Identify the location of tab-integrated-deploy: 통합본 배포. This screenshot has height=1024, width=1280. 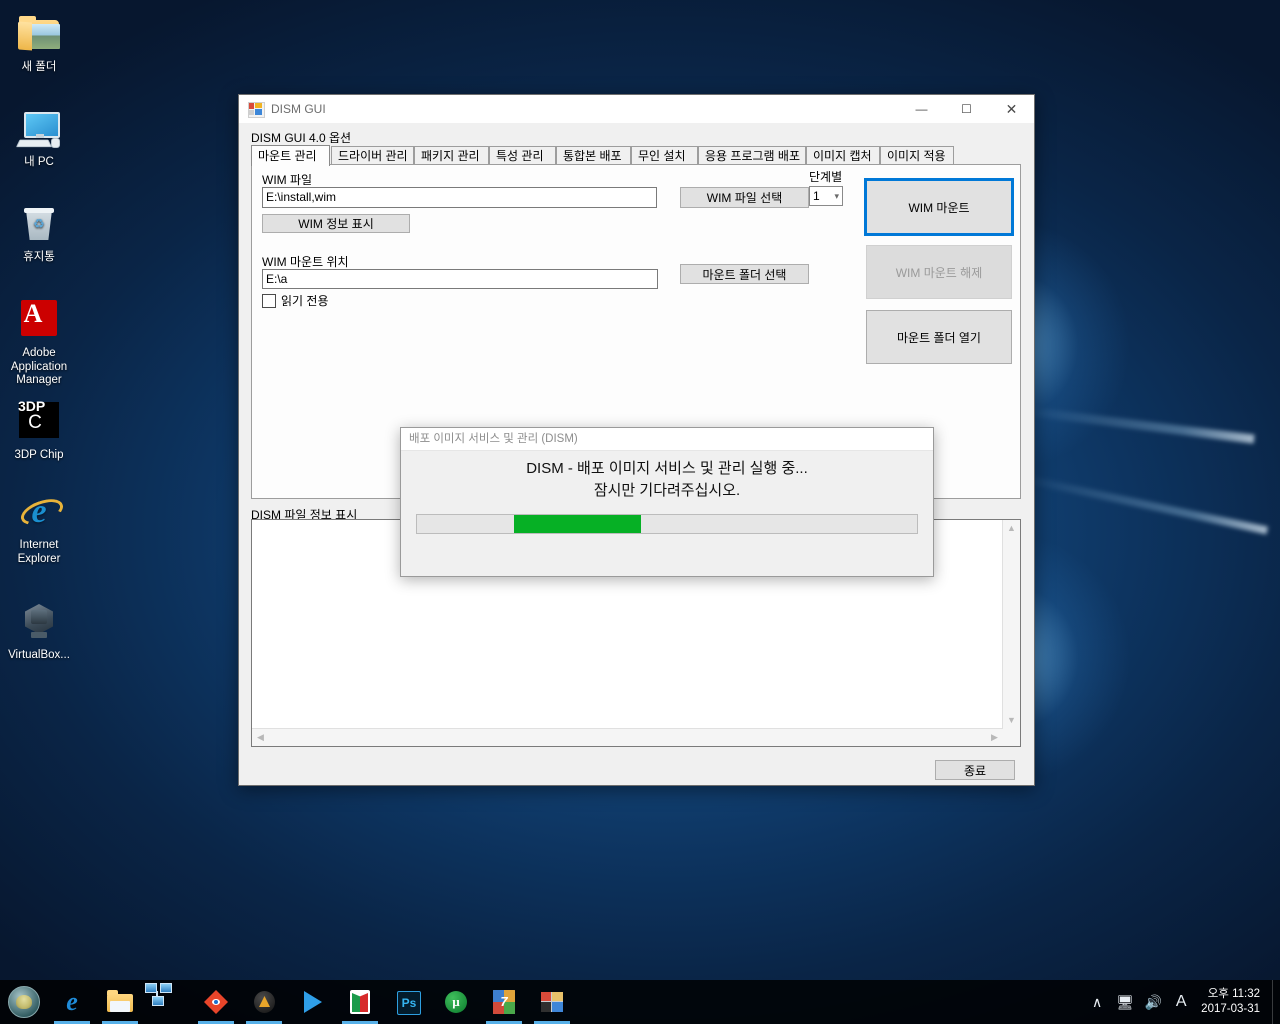
(593, 155).